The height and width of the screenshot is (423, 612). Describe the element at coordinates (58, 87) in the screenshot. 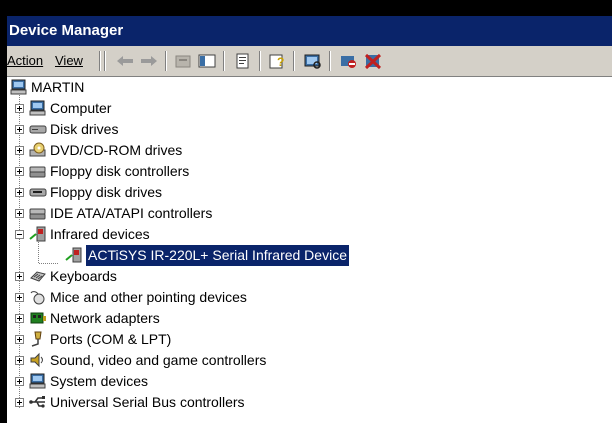

I see `tree-root-label: MARTIN` at that location.